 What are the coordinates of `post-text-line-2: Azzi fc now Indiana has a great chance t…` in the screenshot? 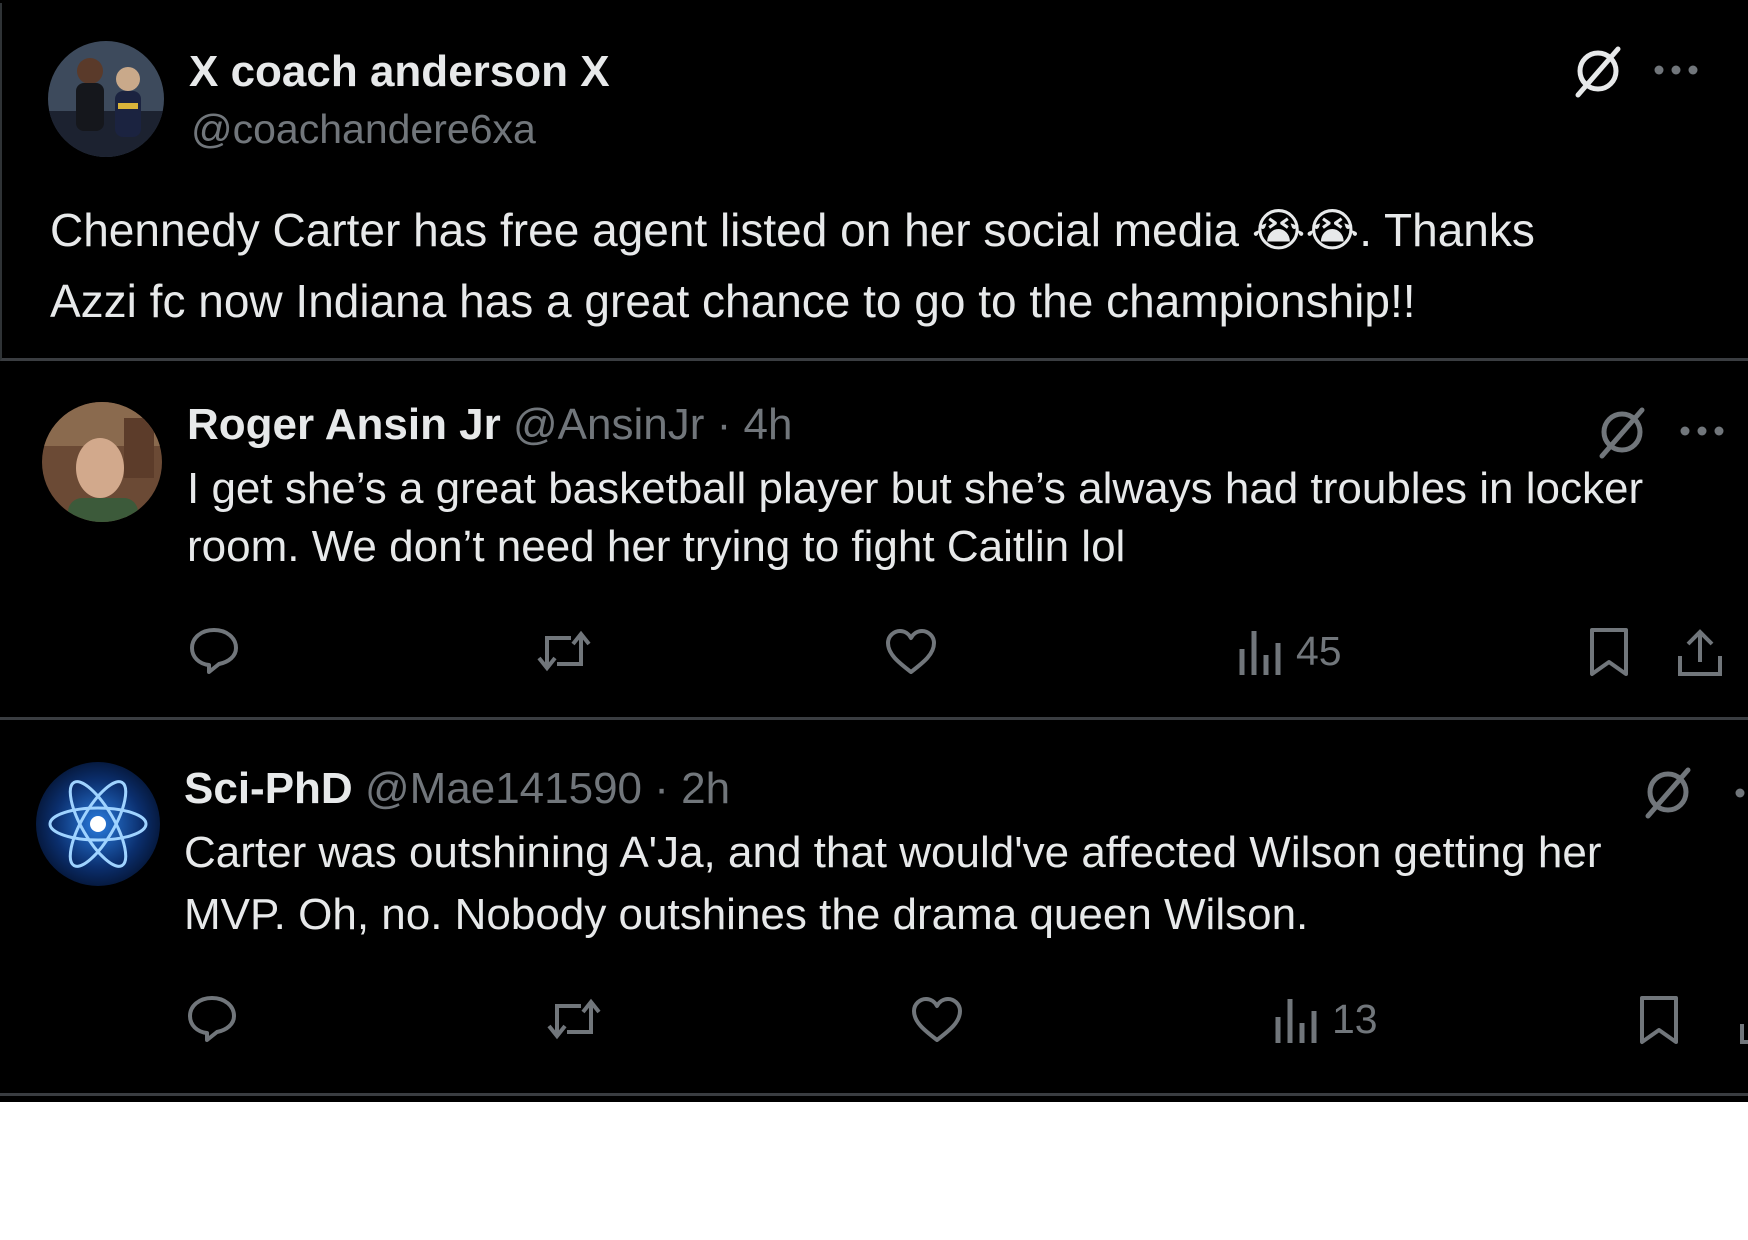 It's located at (733, 301).